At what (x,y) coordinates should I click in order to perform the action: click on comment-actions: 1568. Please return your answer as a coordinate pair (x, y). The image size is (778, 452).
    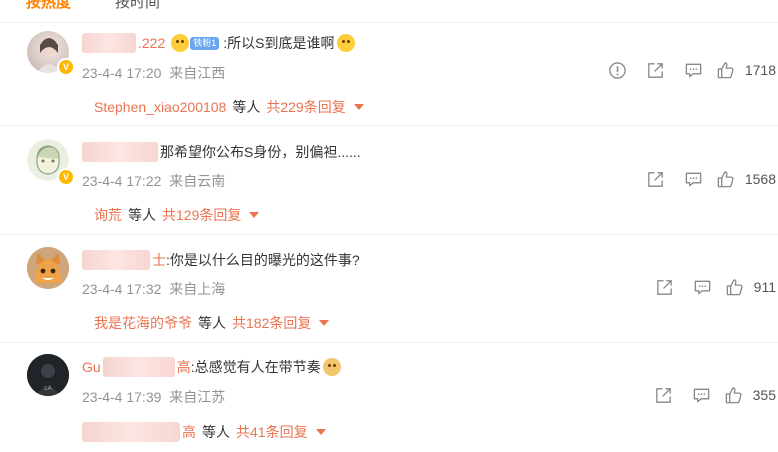
    Looking at the image, I should click on (707, 179).